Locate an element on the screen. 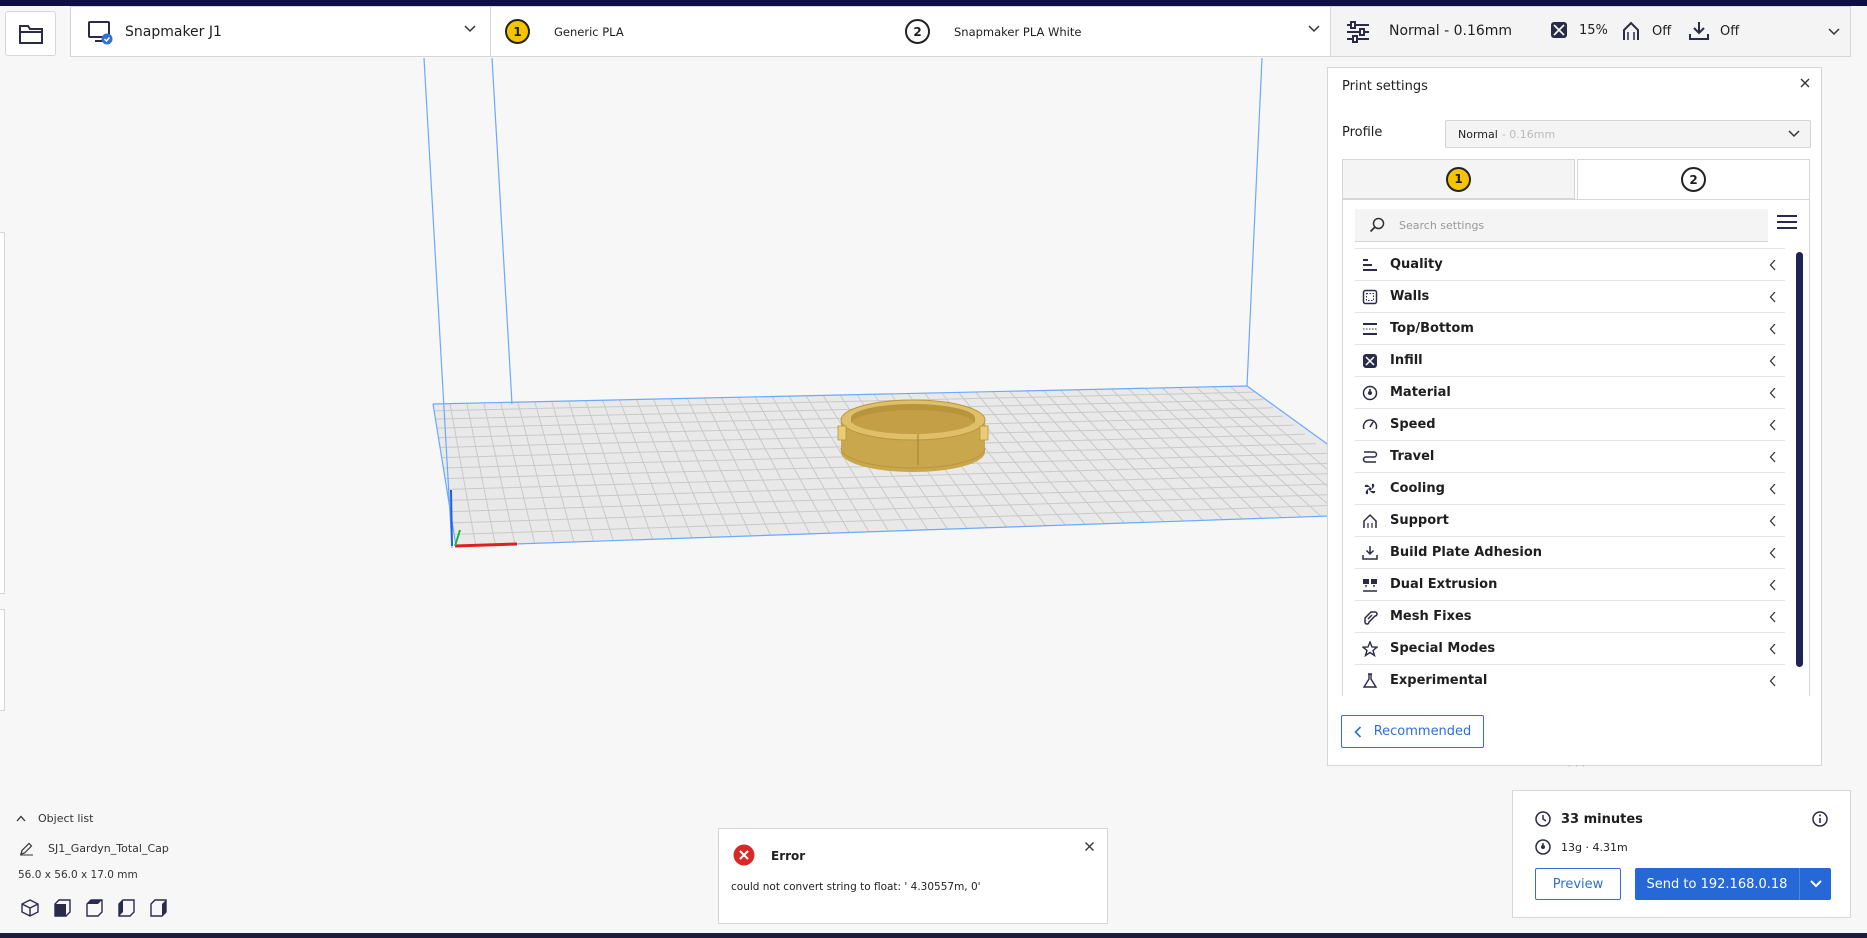  settings-search-box is located at coordinates (1561, 225).